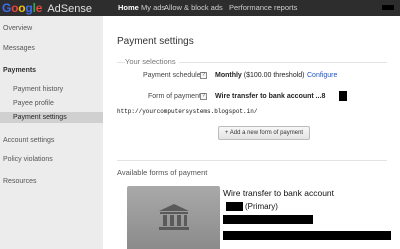 The width and height of the screenshot is (400, 249). What do you see at coordinates (264, 133) in the screenshot?
I see `add-form-of-payment-button: + Add a new form of payment` at bounding box center [264, 133].